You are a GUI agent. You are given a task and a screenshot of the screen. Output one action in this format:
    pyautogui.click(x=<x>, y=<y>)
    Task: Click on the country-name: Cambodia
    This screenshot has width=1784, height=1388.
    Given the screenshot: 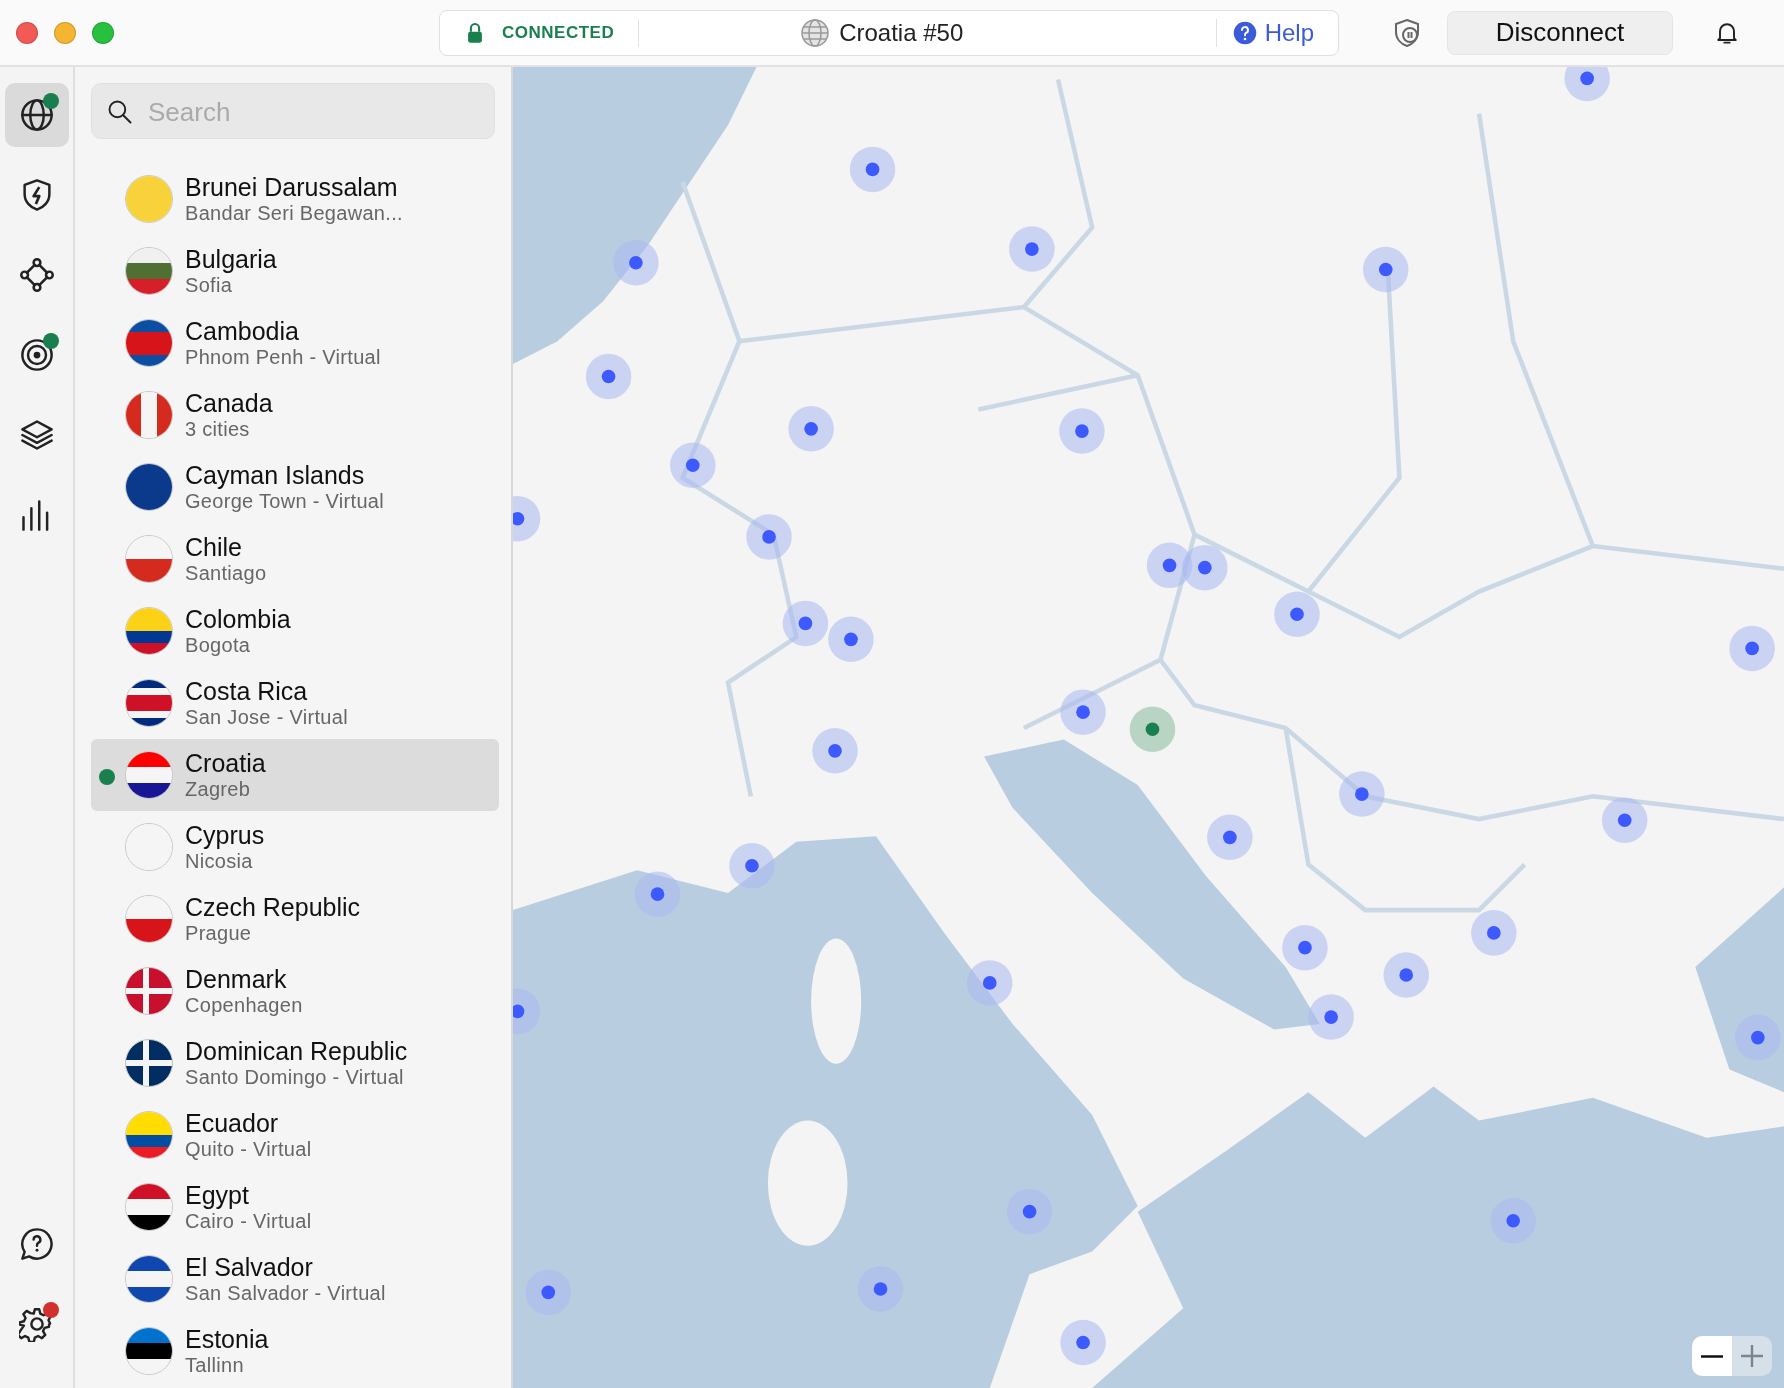 What is the action you would take?
    pyautogui.click(x=242, y=331)
    